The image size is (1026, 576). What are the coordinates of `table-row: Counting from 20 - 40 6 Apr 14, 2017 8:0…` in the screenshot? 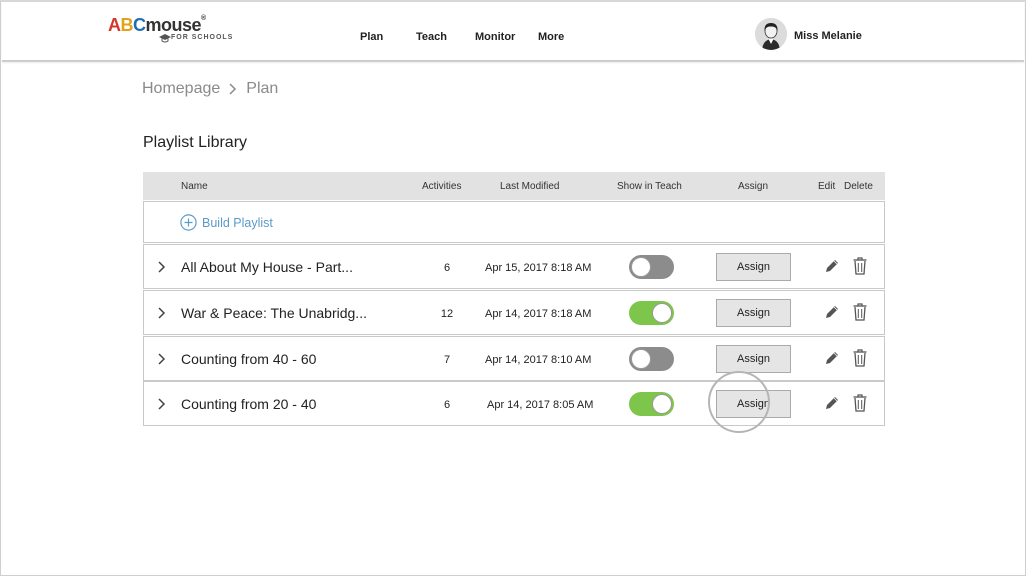 It's located at (514, 403).